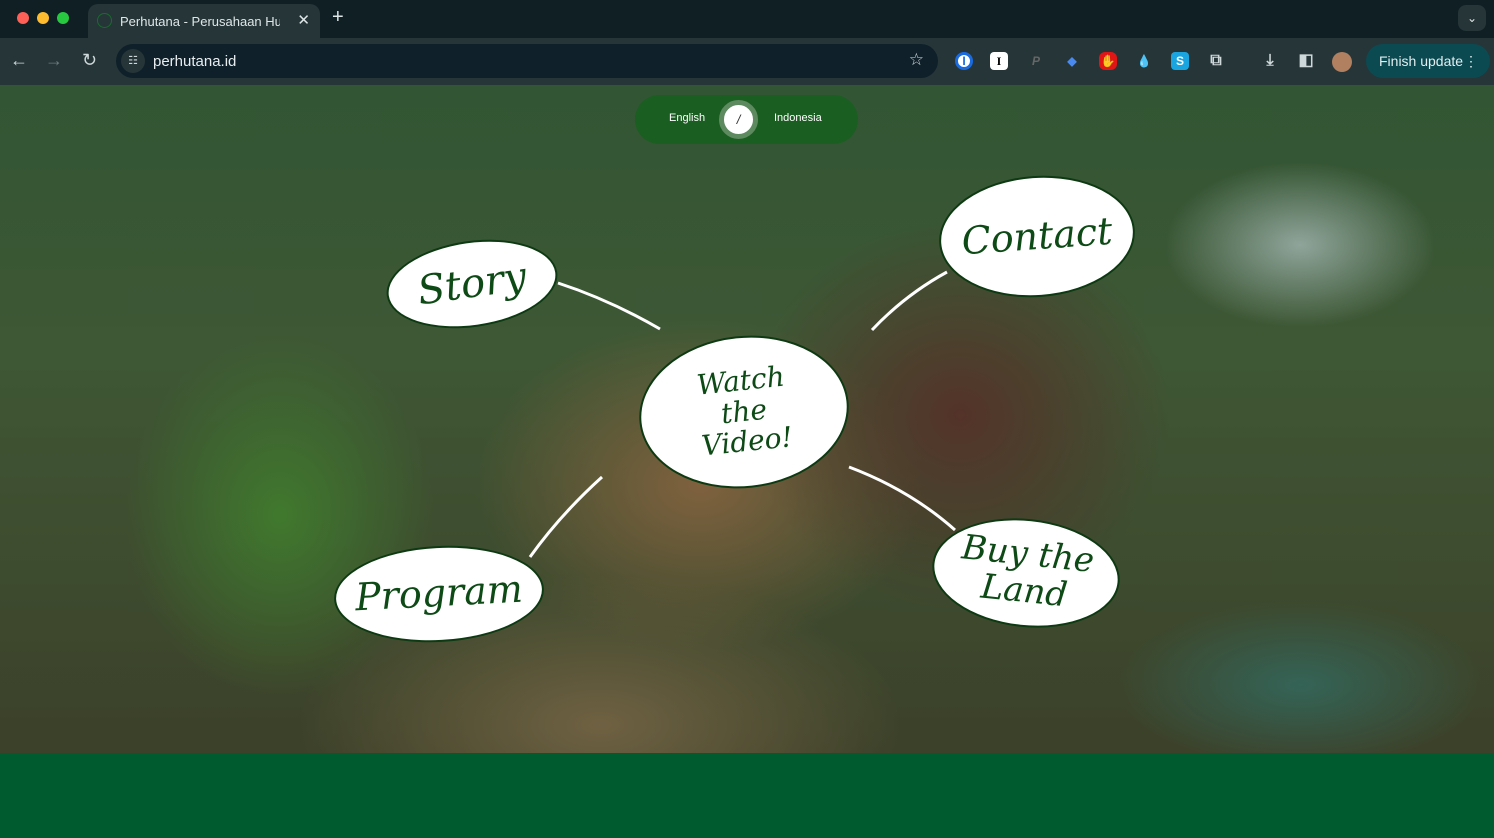 The image size is (1494, 838). What do you see at coordinates (1472, 18) in the screenshot?
I see `tab-search-button: ⌄` at bounding box center [1472, 18].